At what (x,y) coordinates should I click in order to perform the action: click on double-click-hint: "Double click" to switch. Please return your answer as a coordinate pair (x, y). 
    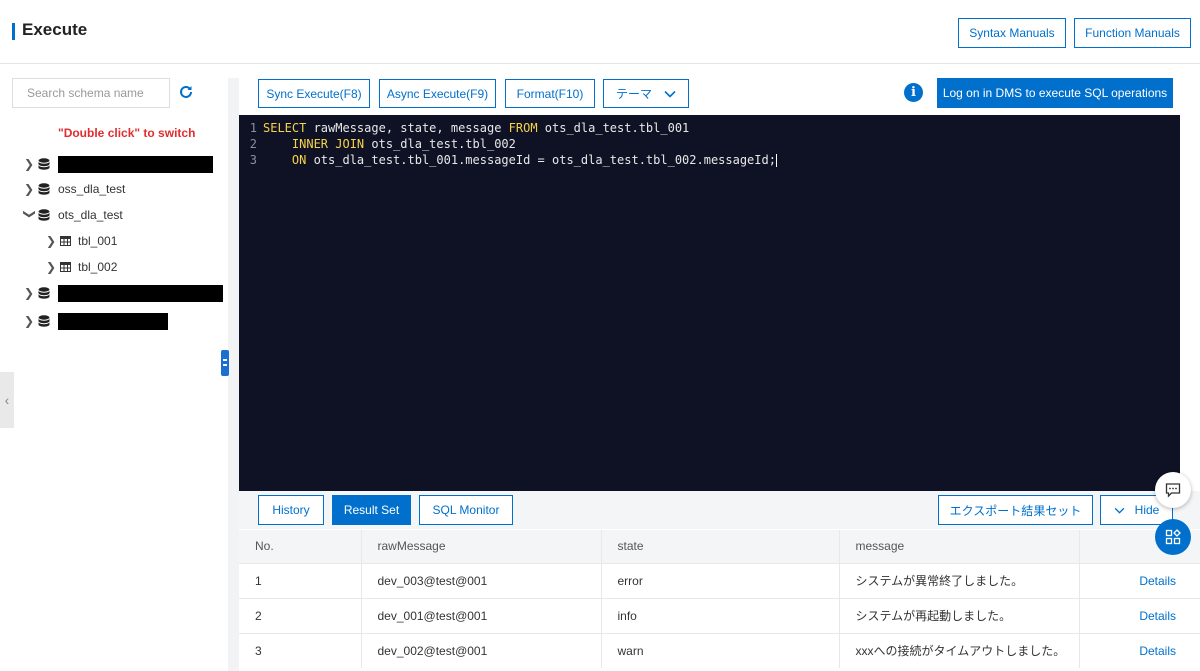
    Looking at the image, I should click on (127, 133).